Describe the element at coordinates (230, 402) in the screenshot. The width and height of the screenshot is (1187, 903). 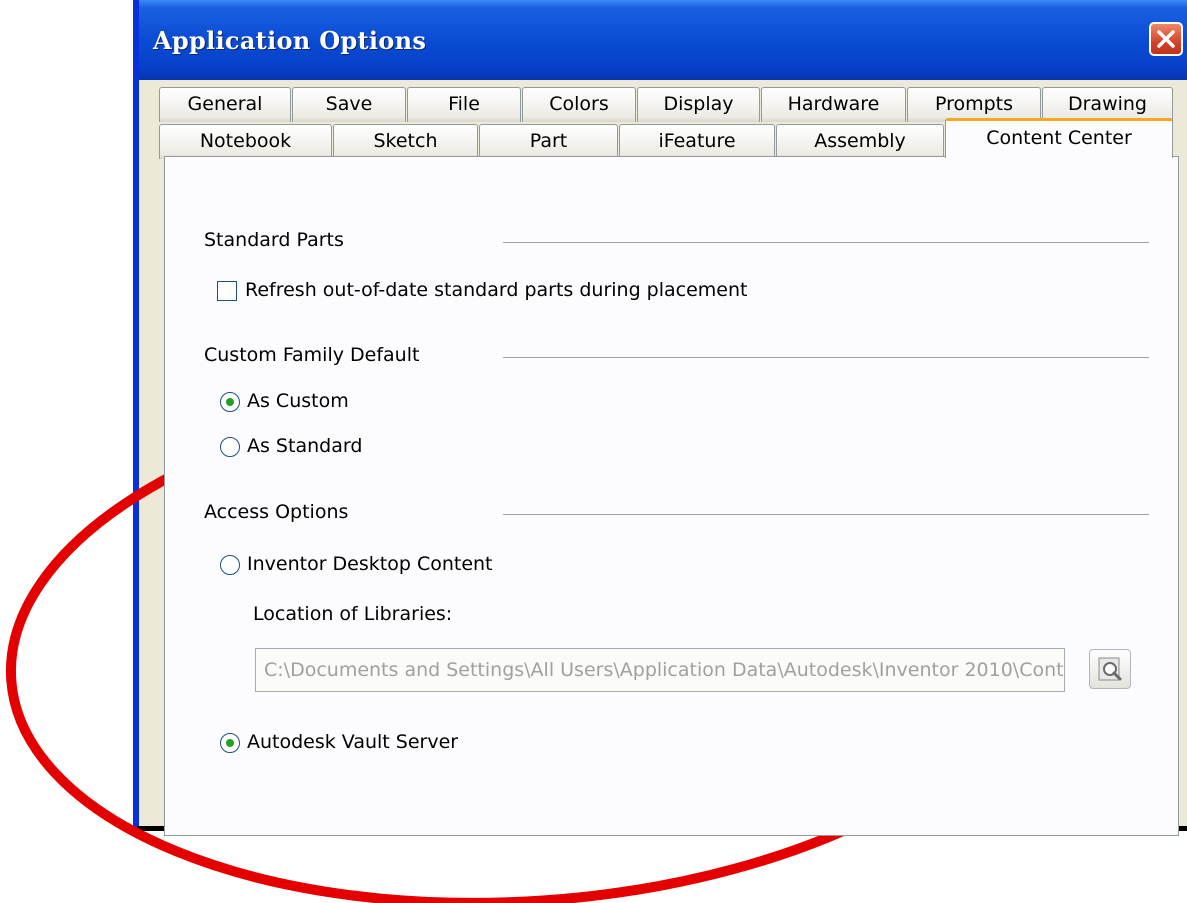
I see `as-custom-radio` at that location.